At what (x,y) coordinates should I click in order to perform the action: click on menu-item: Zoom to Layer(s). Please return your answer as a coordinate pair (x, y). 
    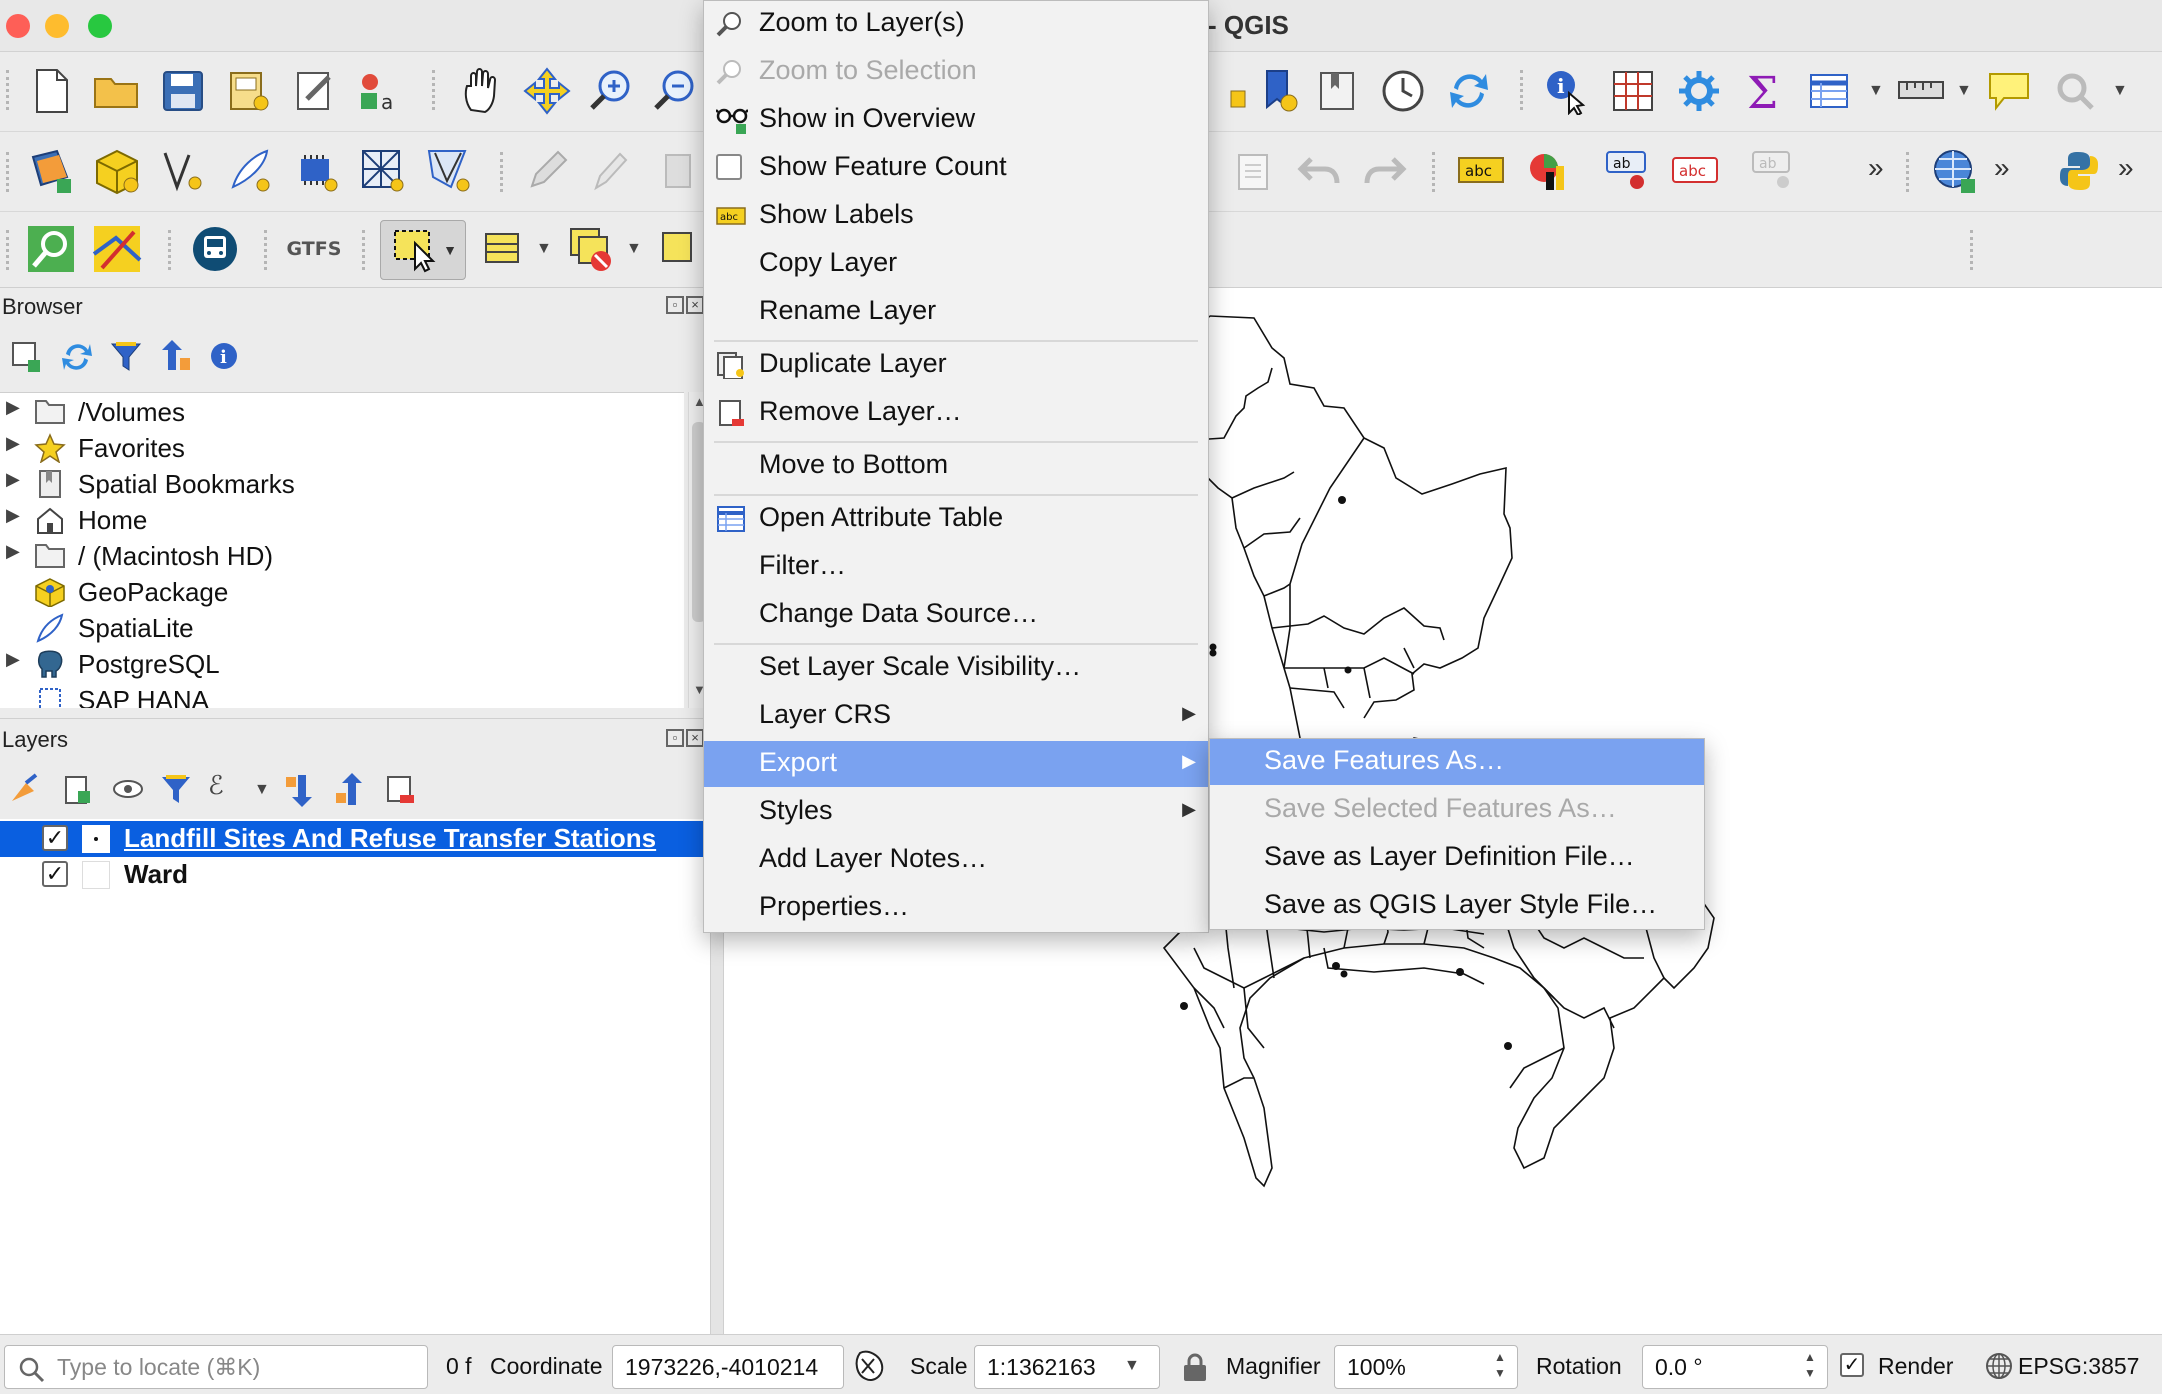
    Looking at the image, I should click on (956, 24).